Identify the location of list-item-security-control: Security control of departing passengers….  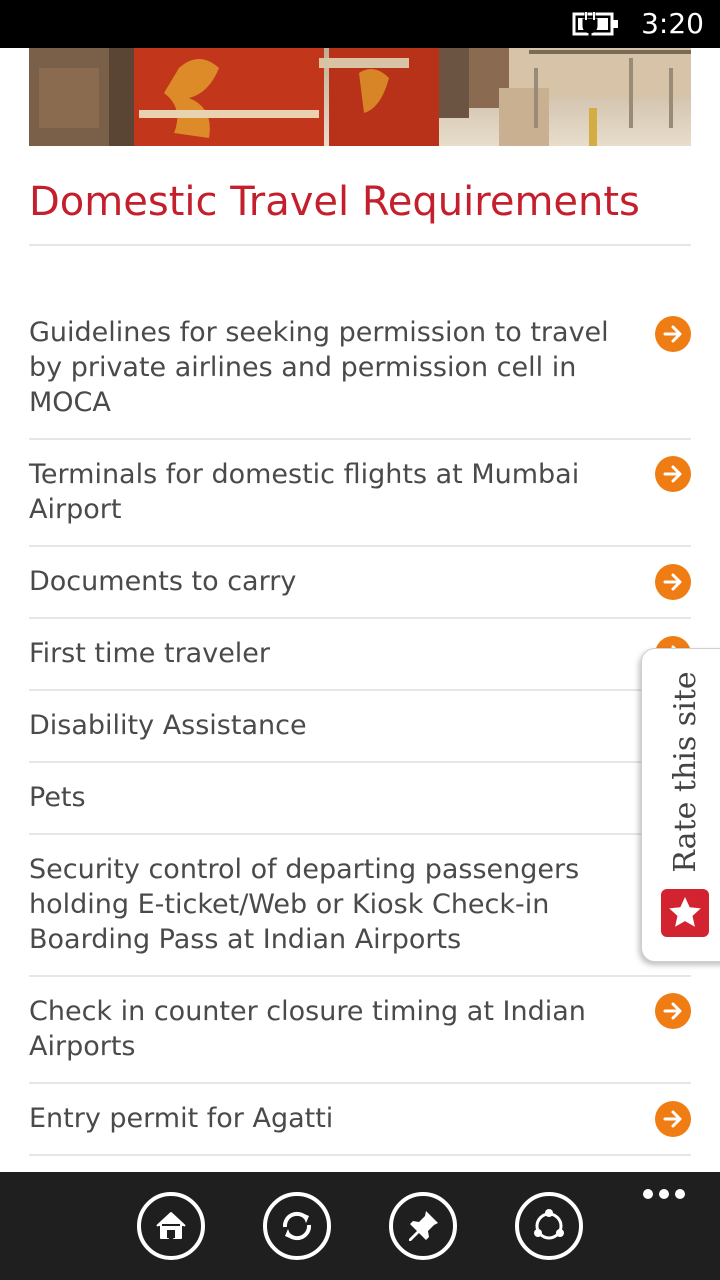
(360, 906).